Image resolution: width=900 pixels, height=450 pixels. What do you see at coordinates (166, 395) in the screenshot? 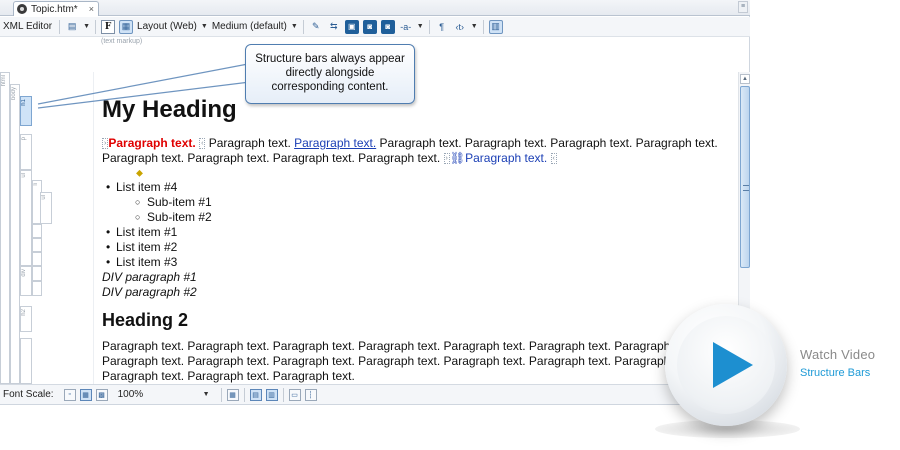
I see `zoom-select: 100% ▼` at bounding box center [166, 395].